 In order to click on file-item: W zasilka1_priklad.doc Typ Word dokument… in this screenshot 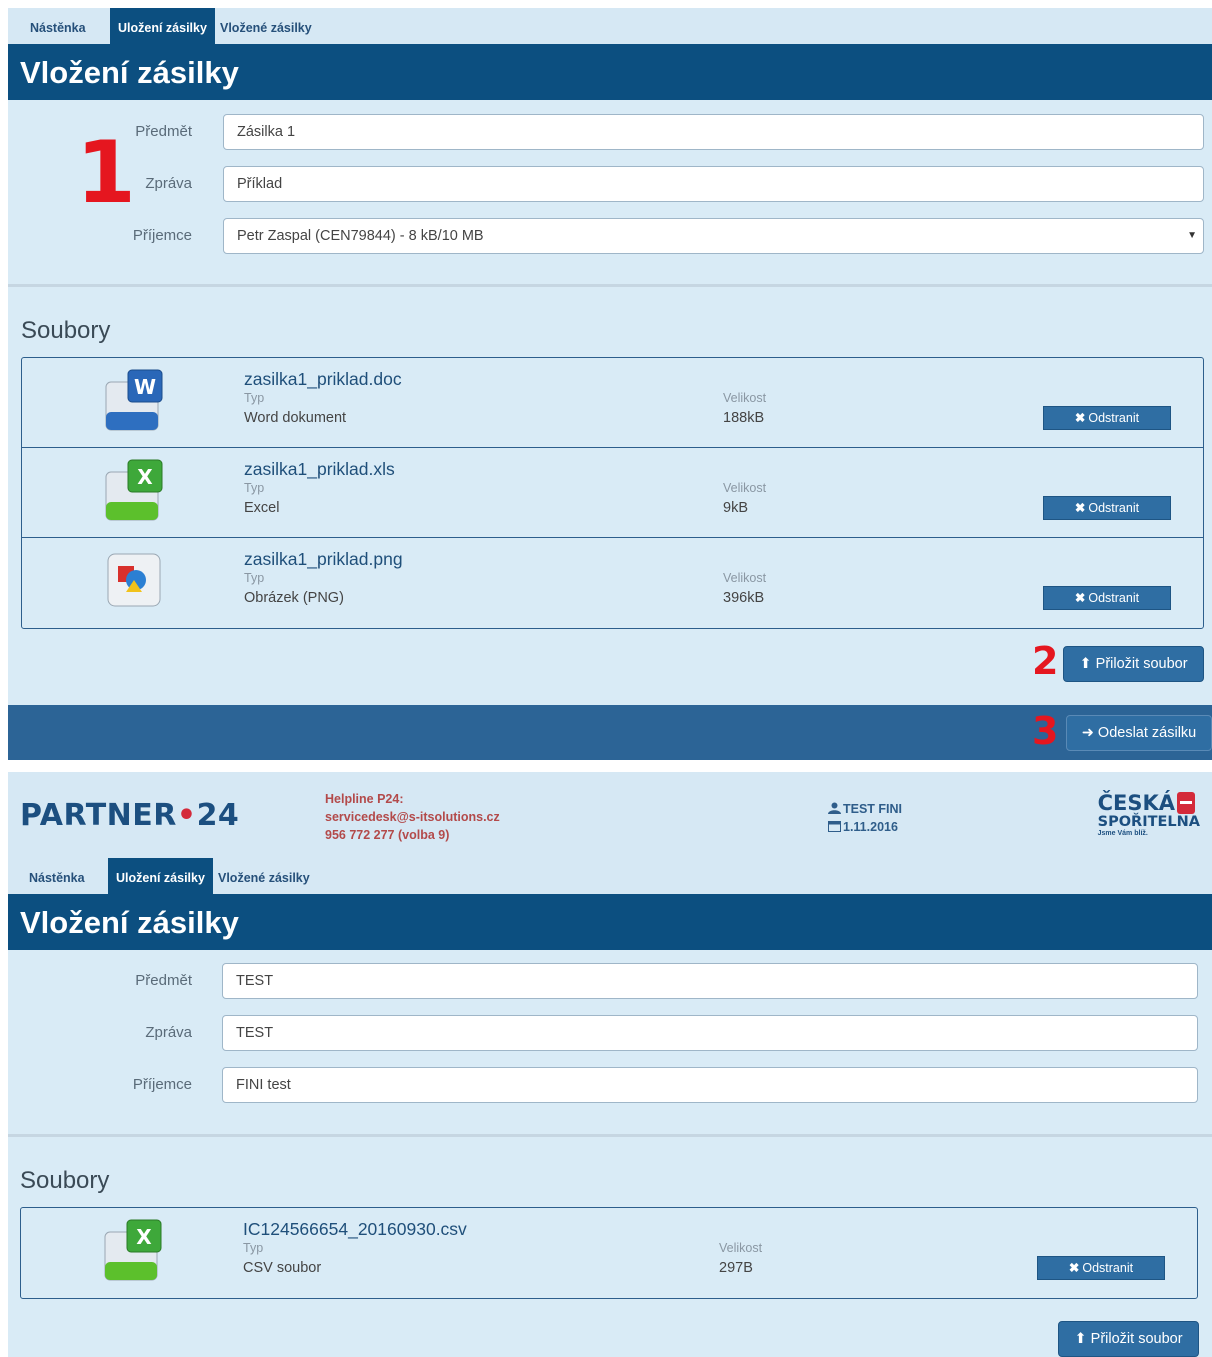, I will do `click(612, 403)`.